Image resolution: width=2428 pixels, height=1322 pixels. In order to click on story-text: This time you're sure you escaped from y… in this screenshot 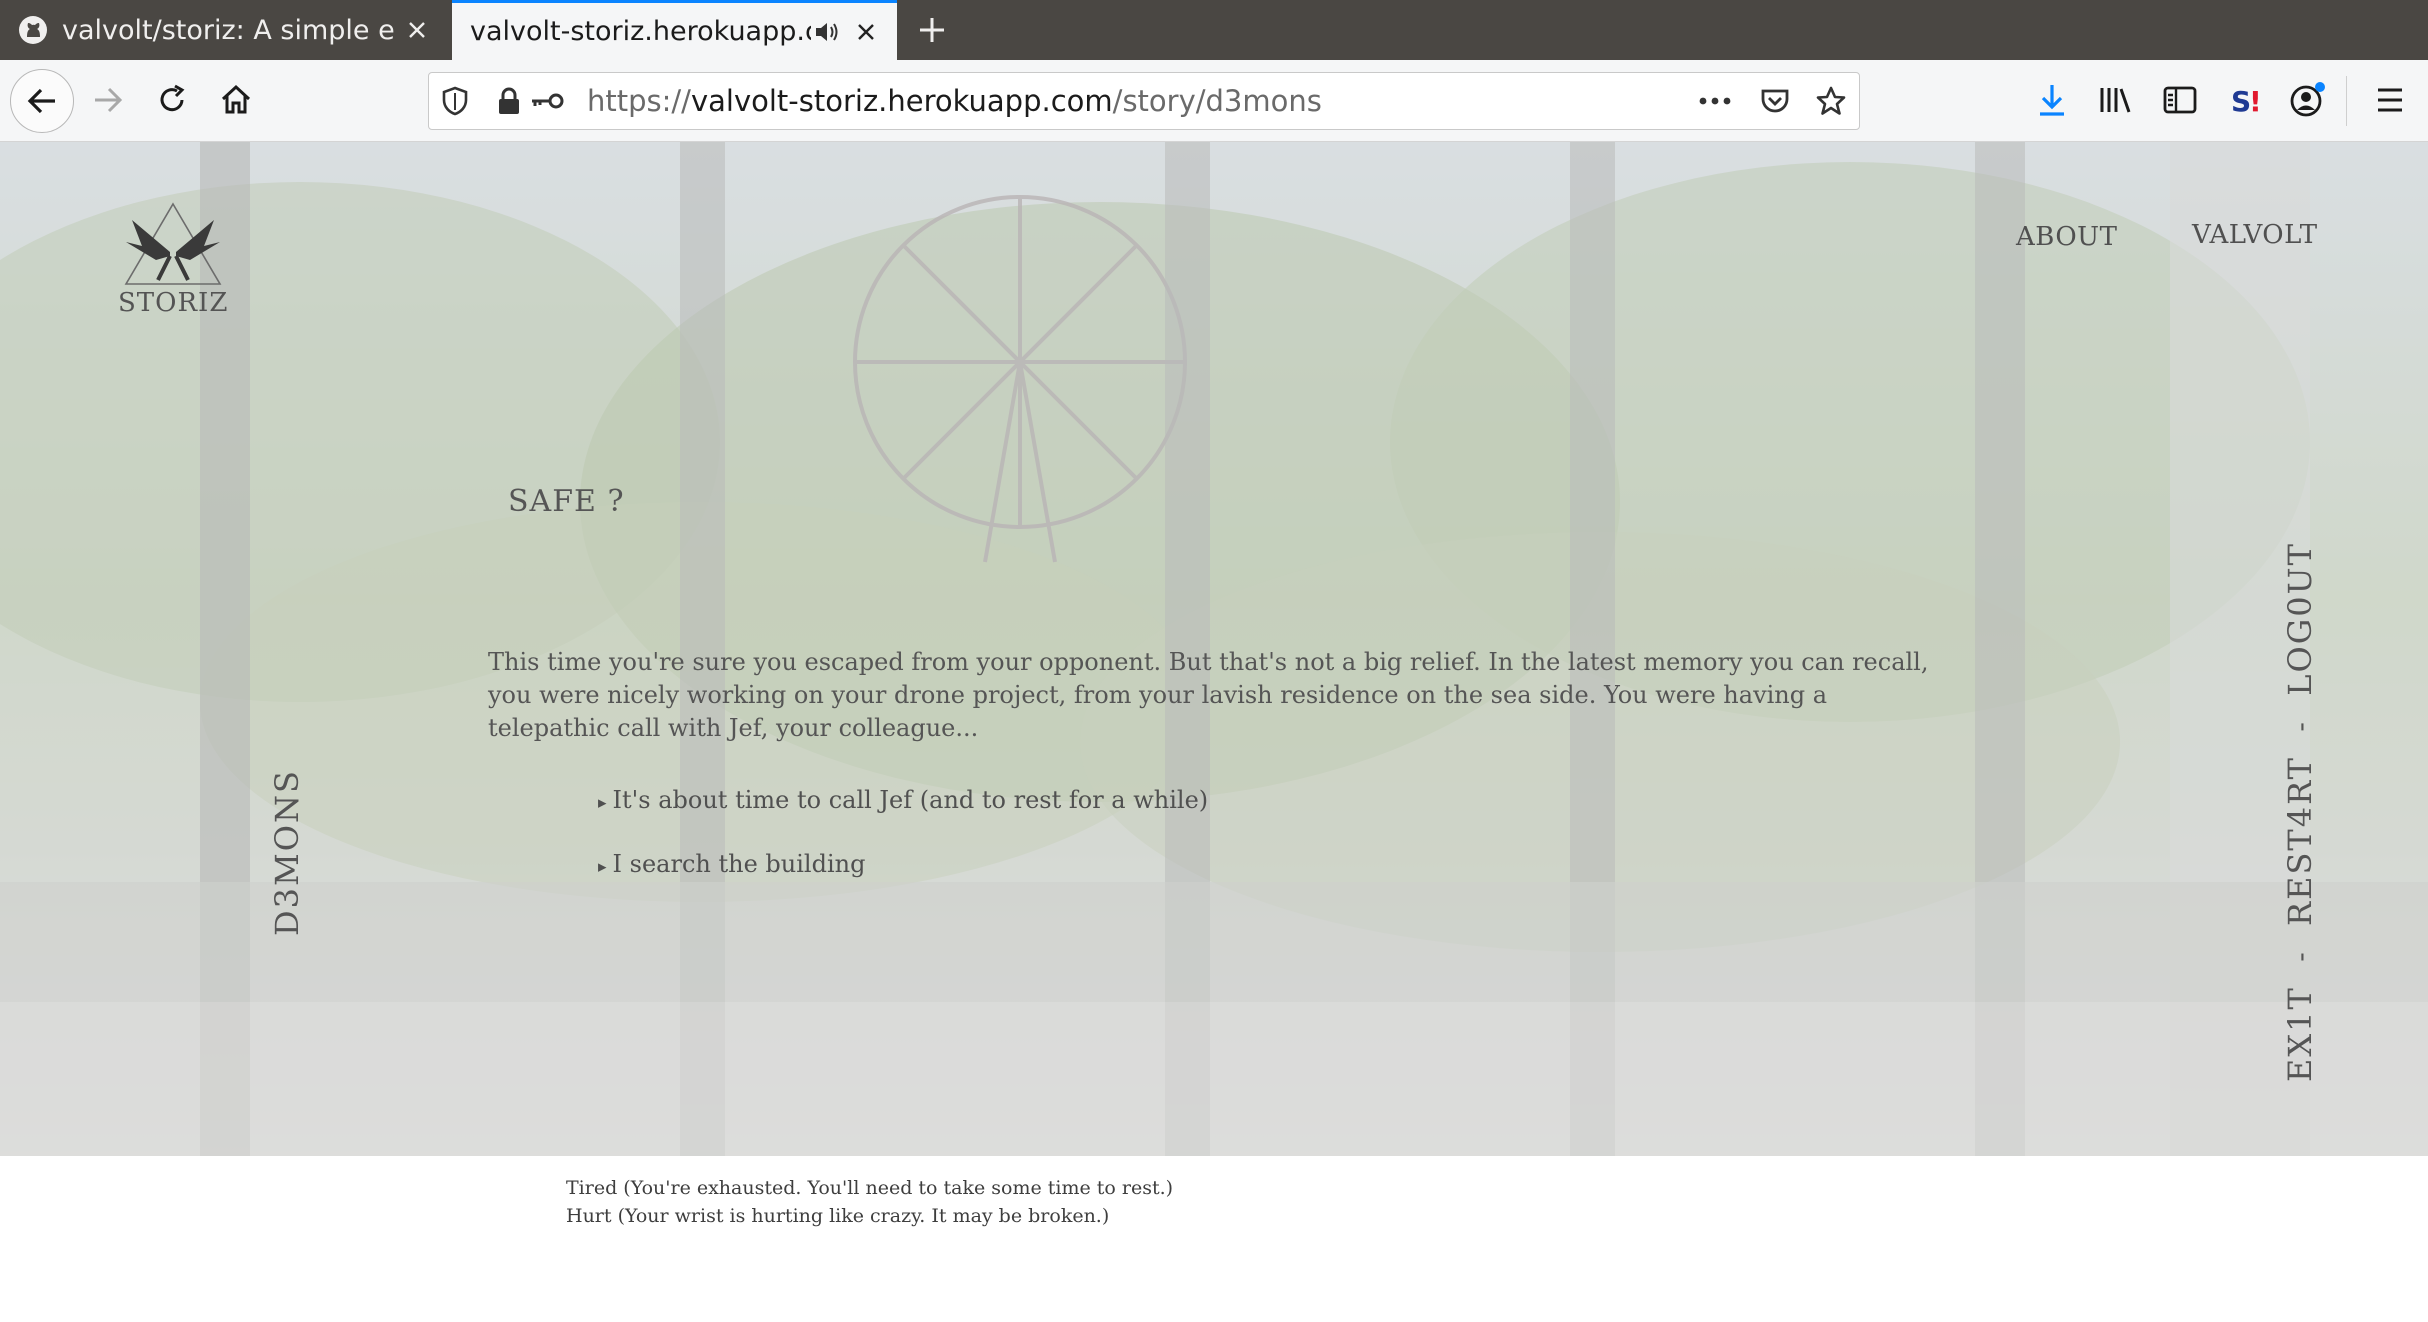, I will do `click(1208, 695)`.